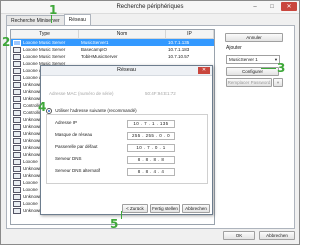 This screenshot has height=245, width=320. What do you see at coordinates (96, 111) in the screenshot?
I see `use-following-address-label: Utiliser l'adresse suivante (recommandé)` at bounding box center [96, 111].